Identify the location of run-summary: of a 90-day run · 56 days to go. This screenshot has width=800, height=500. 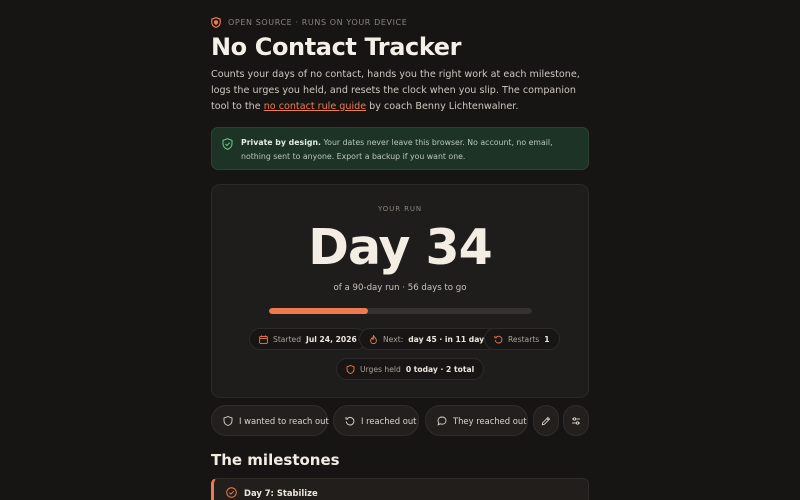
(400, 288).